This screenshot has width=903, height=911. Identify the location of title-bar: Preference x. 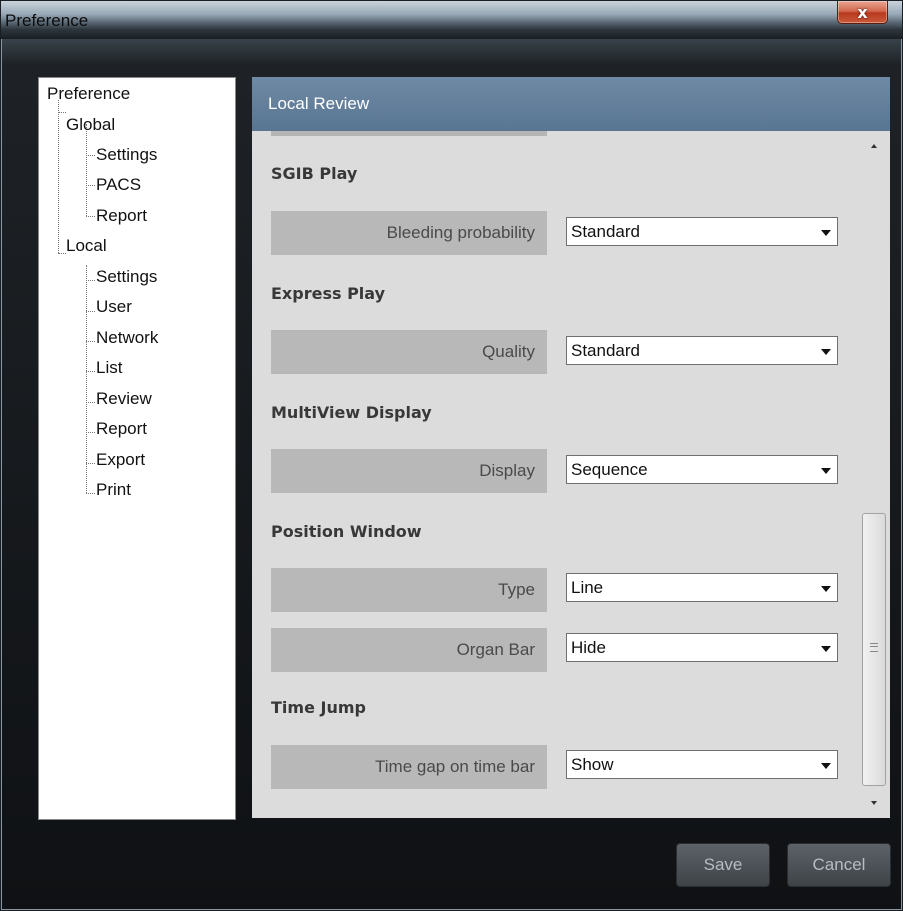
(451, 20).